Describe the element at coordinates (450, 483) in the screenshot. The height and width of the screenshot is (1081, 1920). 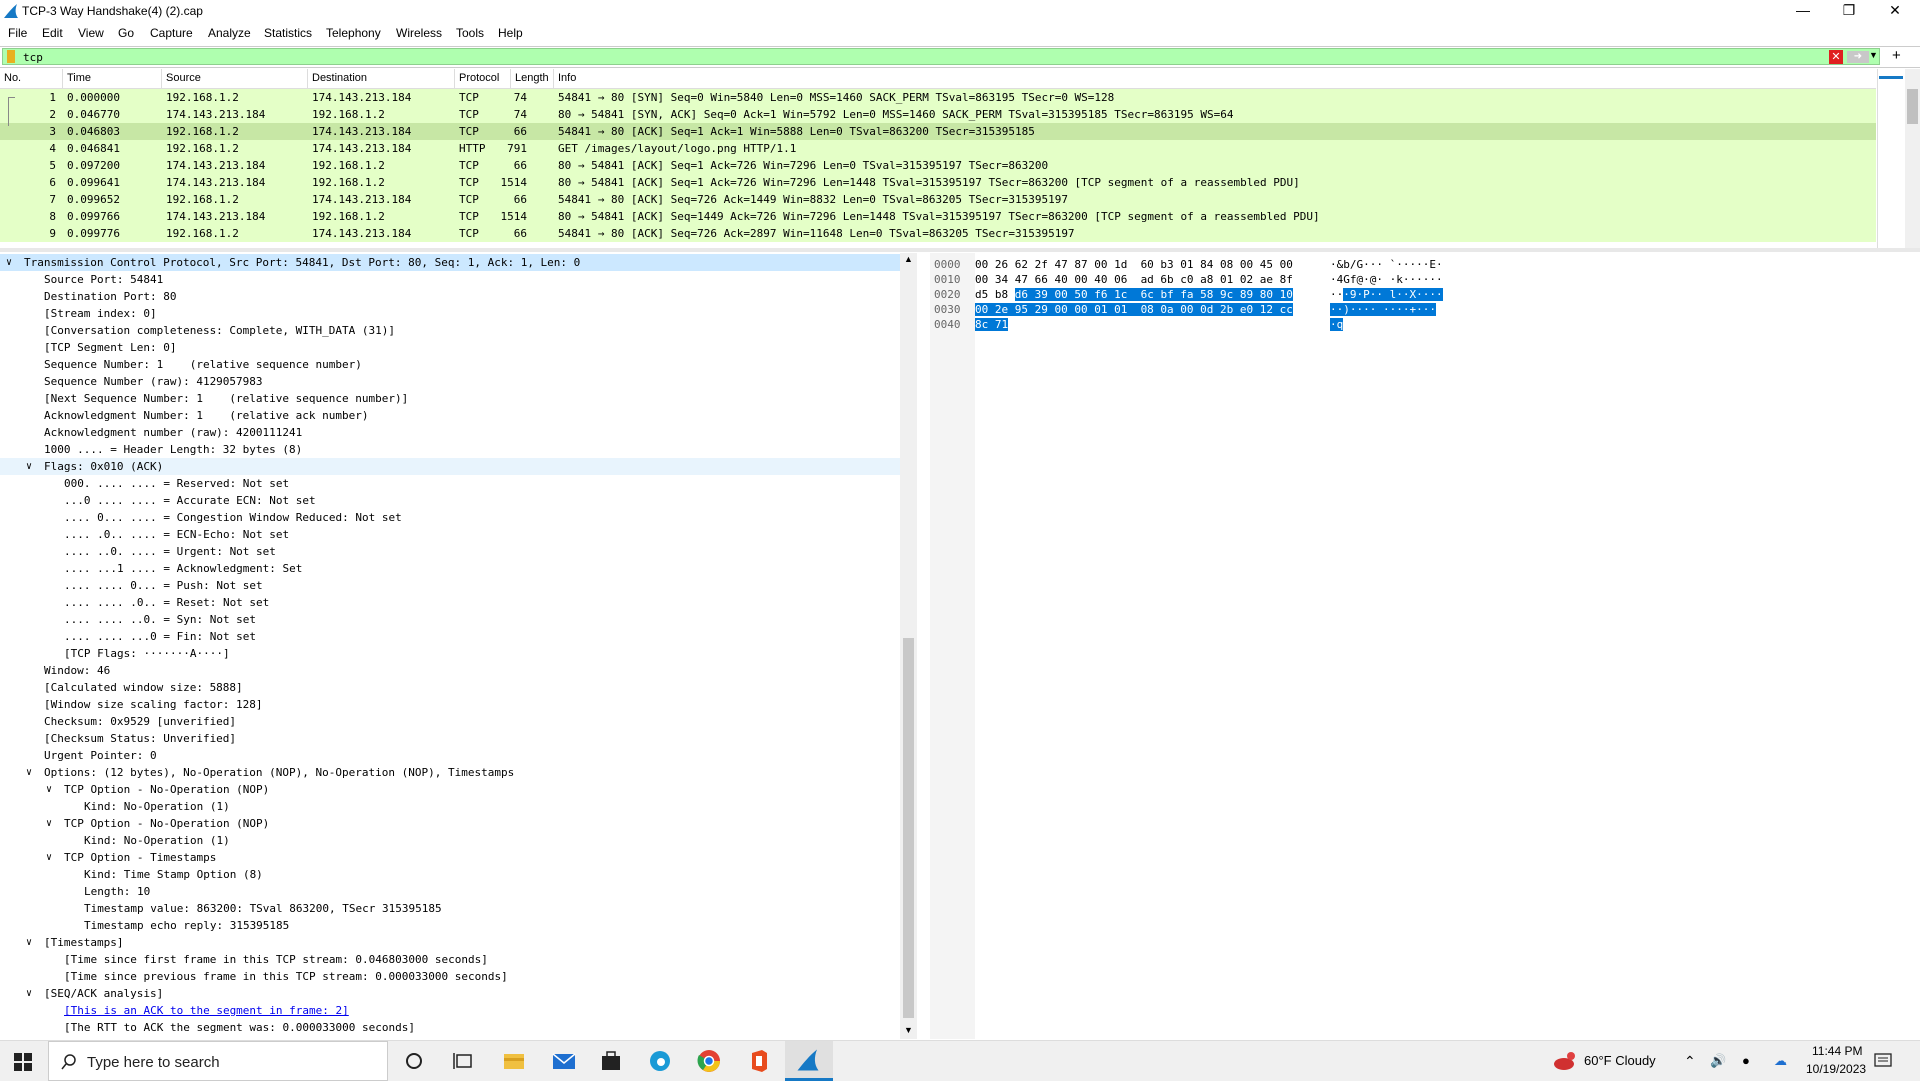
I see `tree-field: 000. .... .... = Reserved: Not set` at that location.